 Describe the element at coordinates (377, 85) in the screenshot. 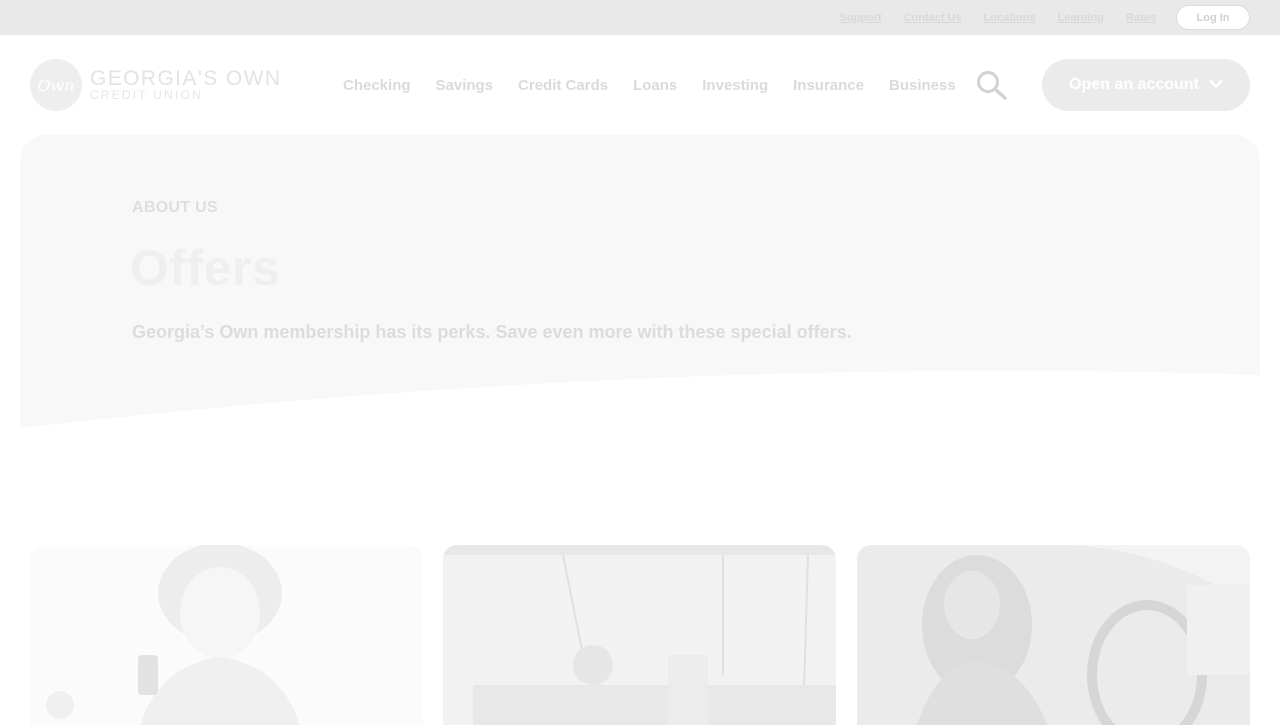

I see `nav-item-checking: Checking` at that location.